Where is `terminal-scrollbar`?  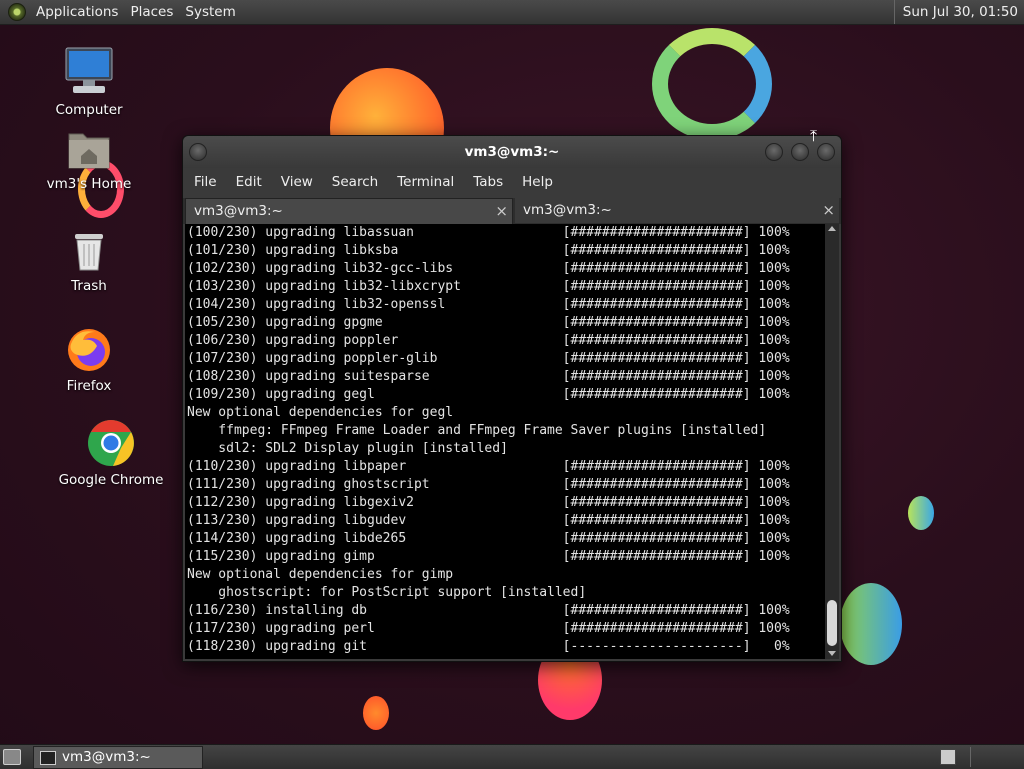
terminal-scrollbar is located at coordinates (832, 441).